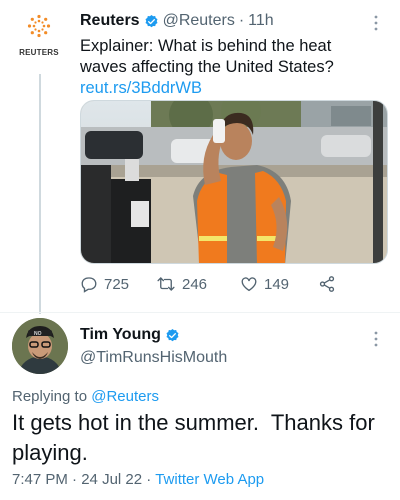 Image resolution: width=400 pixels, height=500 pixels. Describe the element at coordinates (111, 479) in the screenshot. I see `reply-date: 24 Jul 22` at that location.